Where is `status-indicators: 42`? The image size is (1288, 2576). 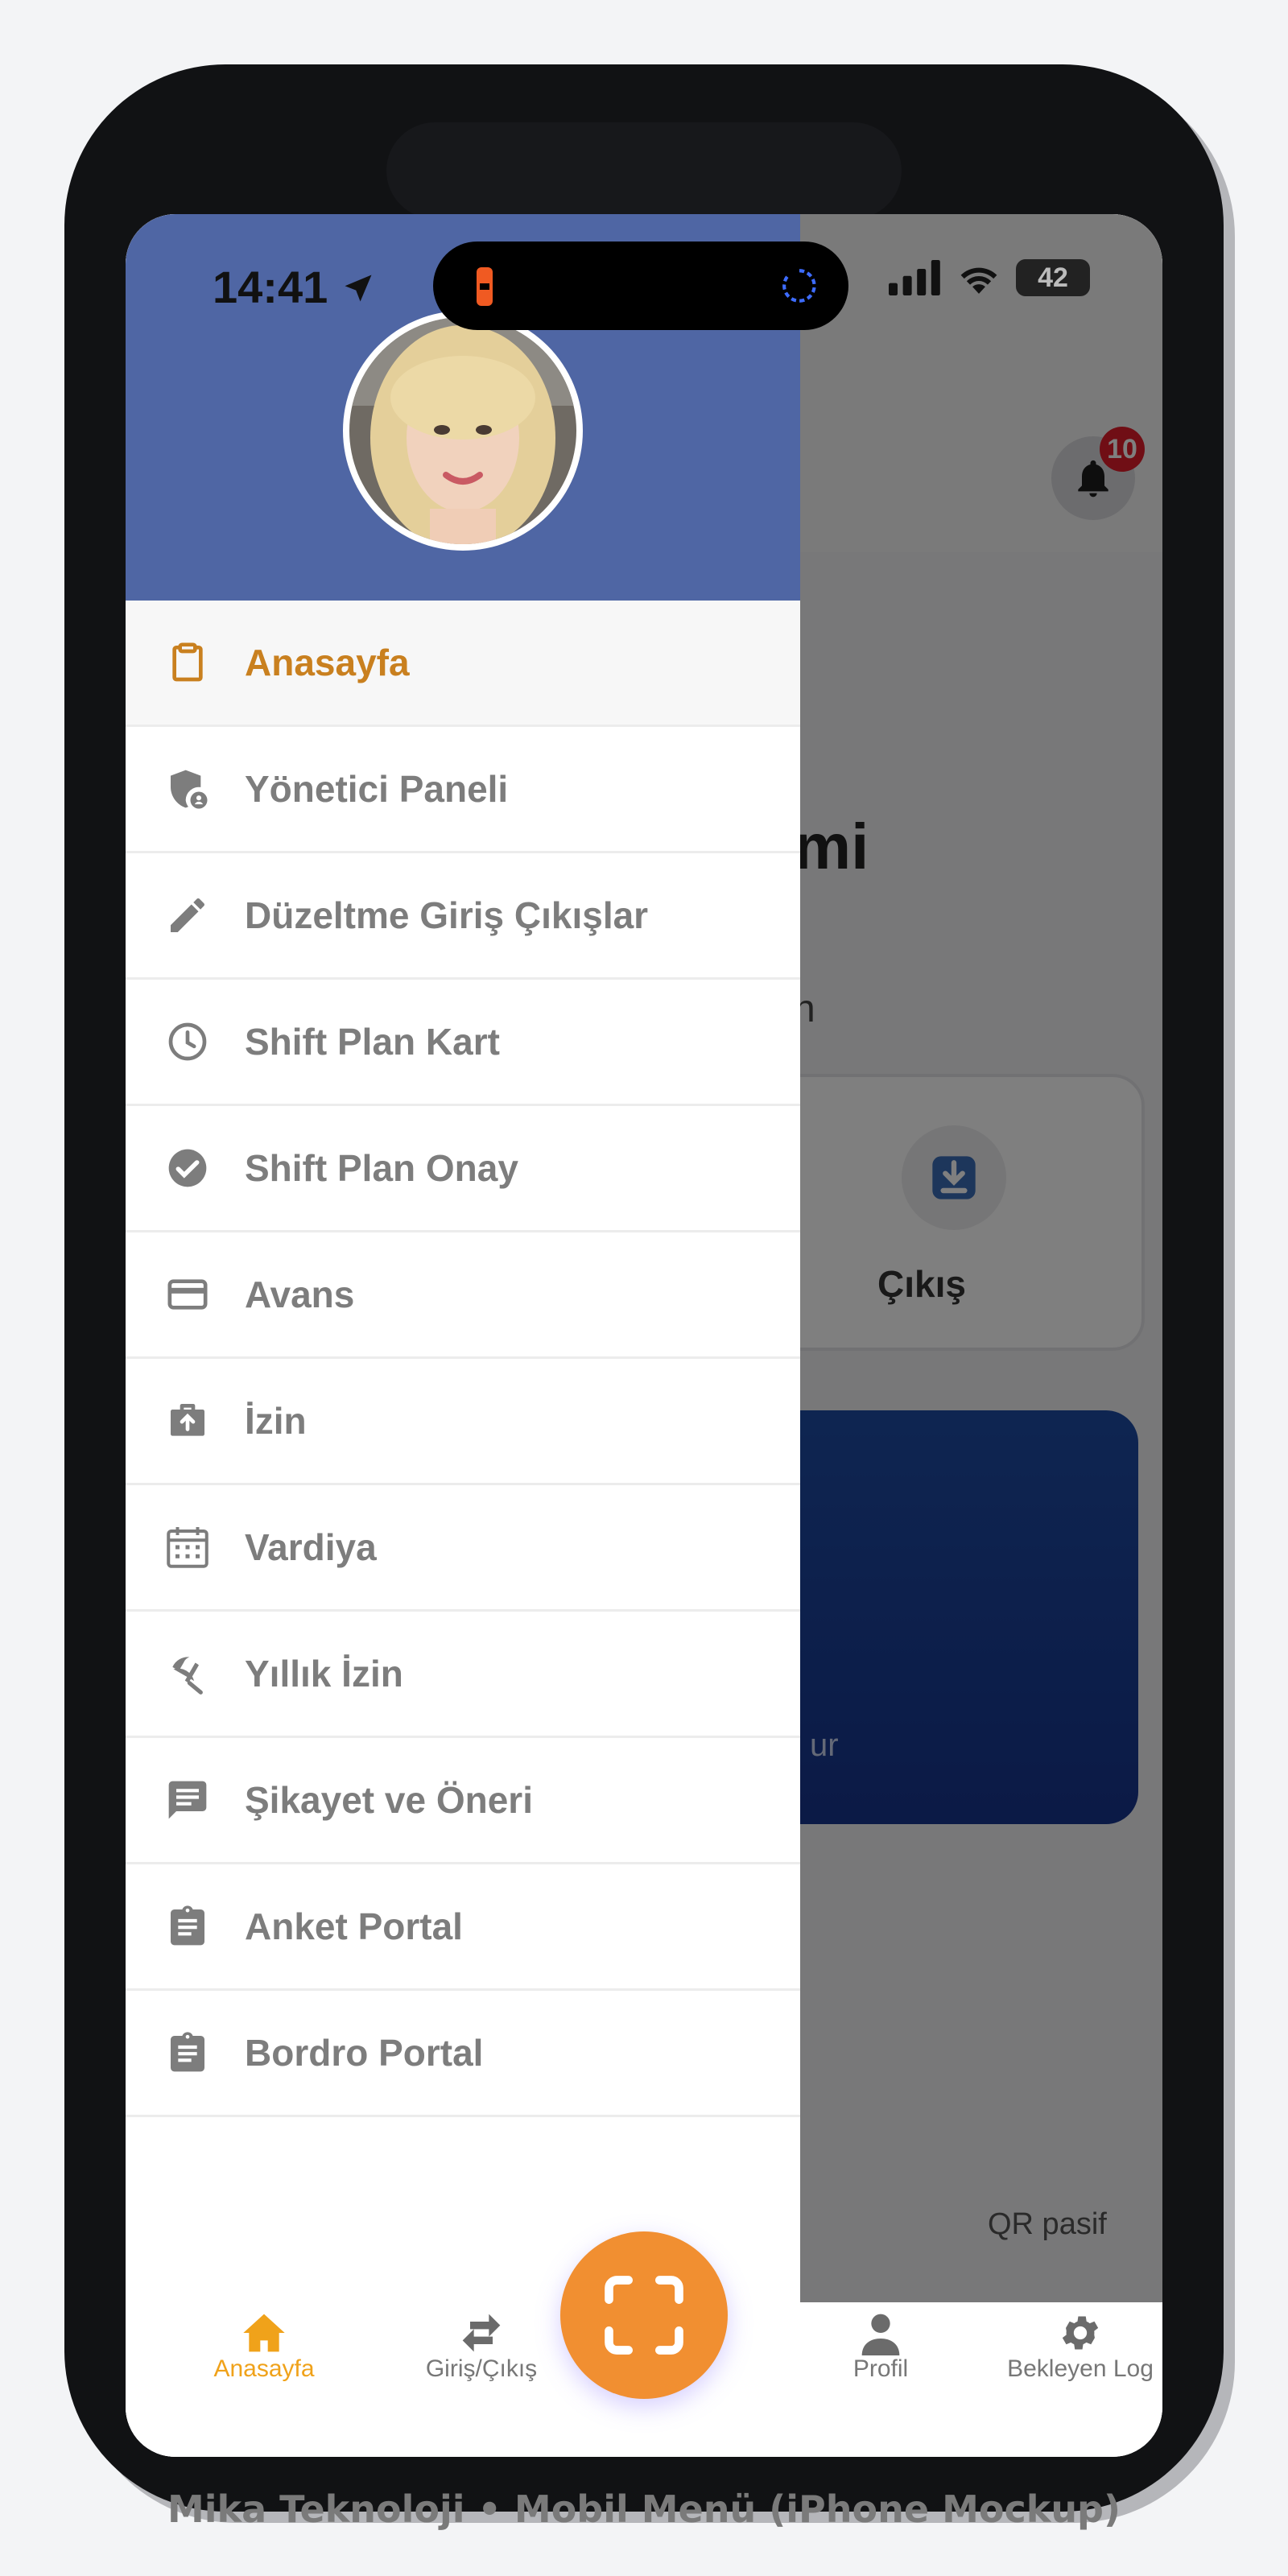 status-indicators: 42 is located at coordinates (989, 277).